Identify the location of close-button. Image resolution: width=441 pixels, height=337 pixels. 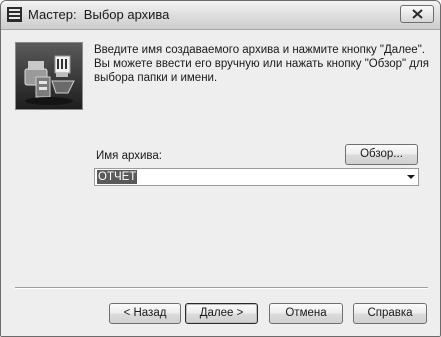
(417, 14).